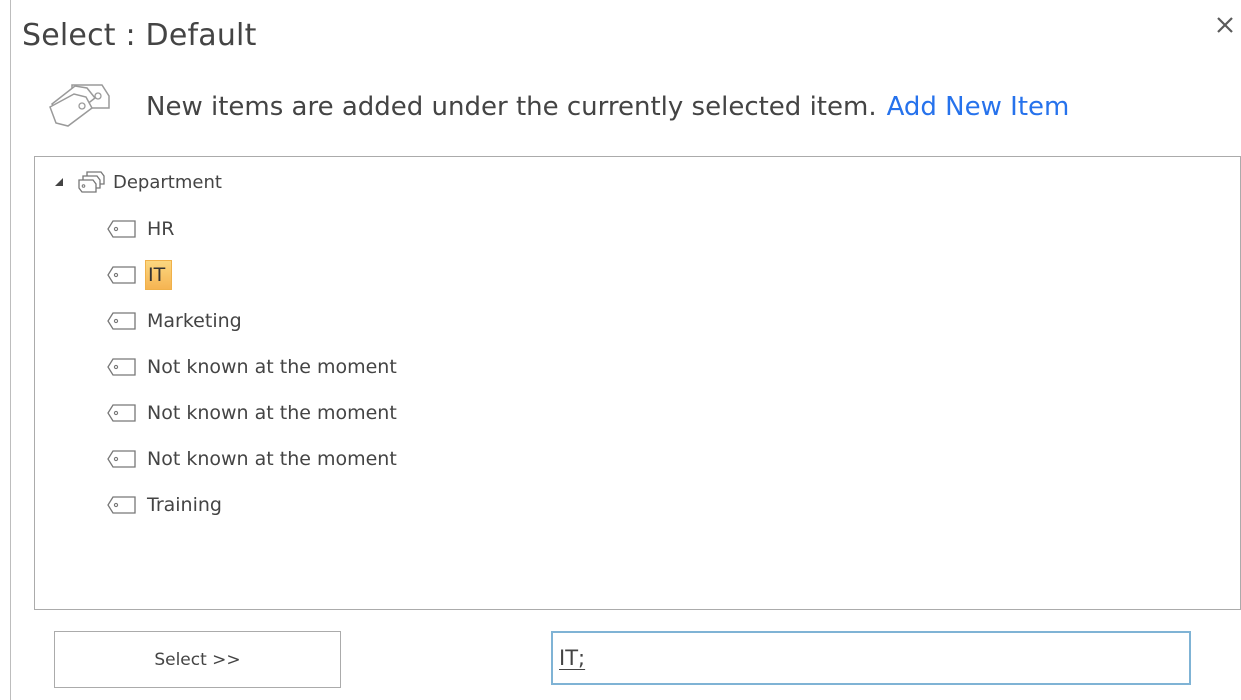 This screenshot has height=700, width=1241. I want to click on selected-term-value: IT;, so click(572, 658).